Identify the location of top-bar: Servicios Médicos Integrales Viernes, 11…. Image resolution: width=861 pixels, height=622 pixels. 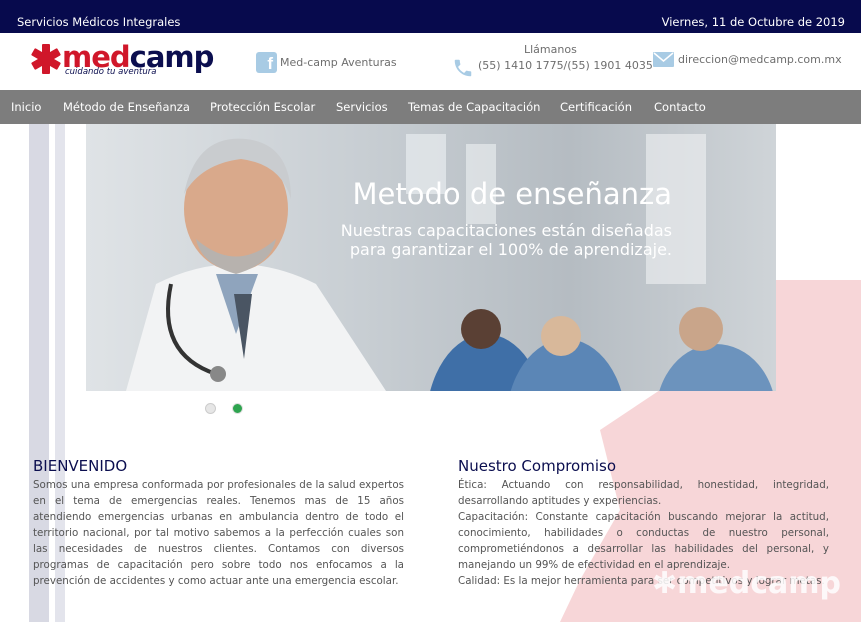
(430, 16).